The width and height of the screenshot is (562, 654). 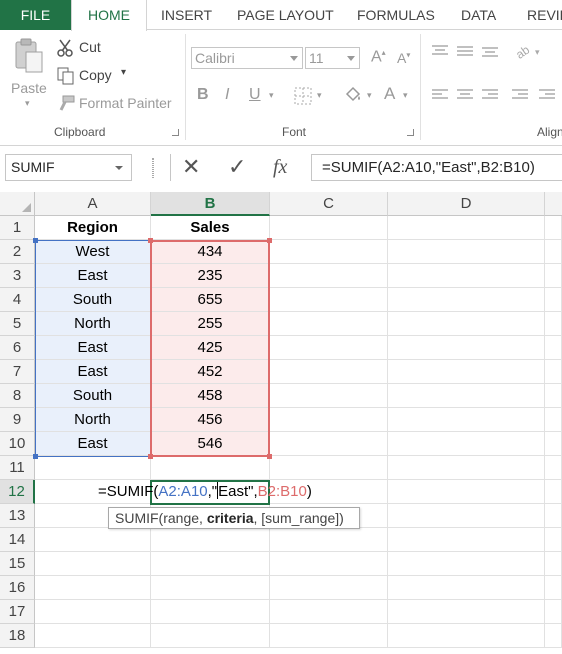 I want to click on sales-cell: 655, so click(x=210, y=300).